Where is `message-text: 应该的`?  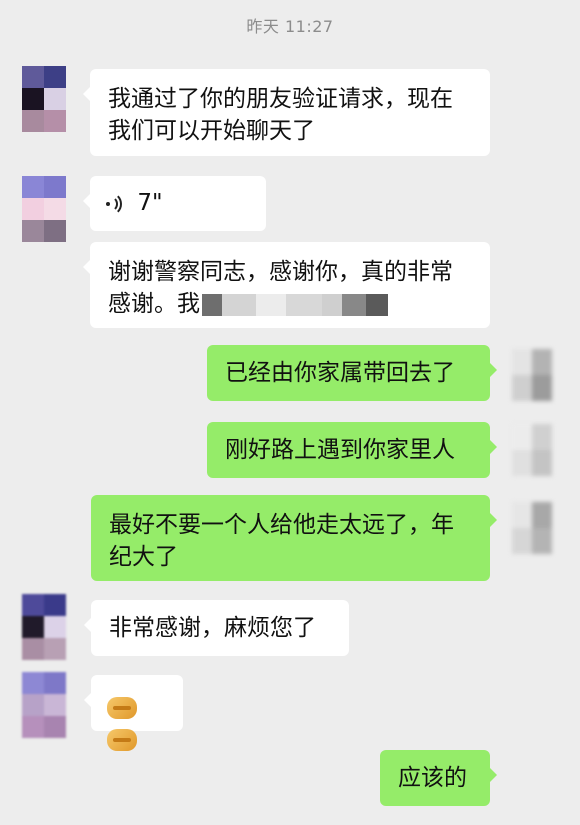
message-text: 应该的 is located at coordinates (432, 778).